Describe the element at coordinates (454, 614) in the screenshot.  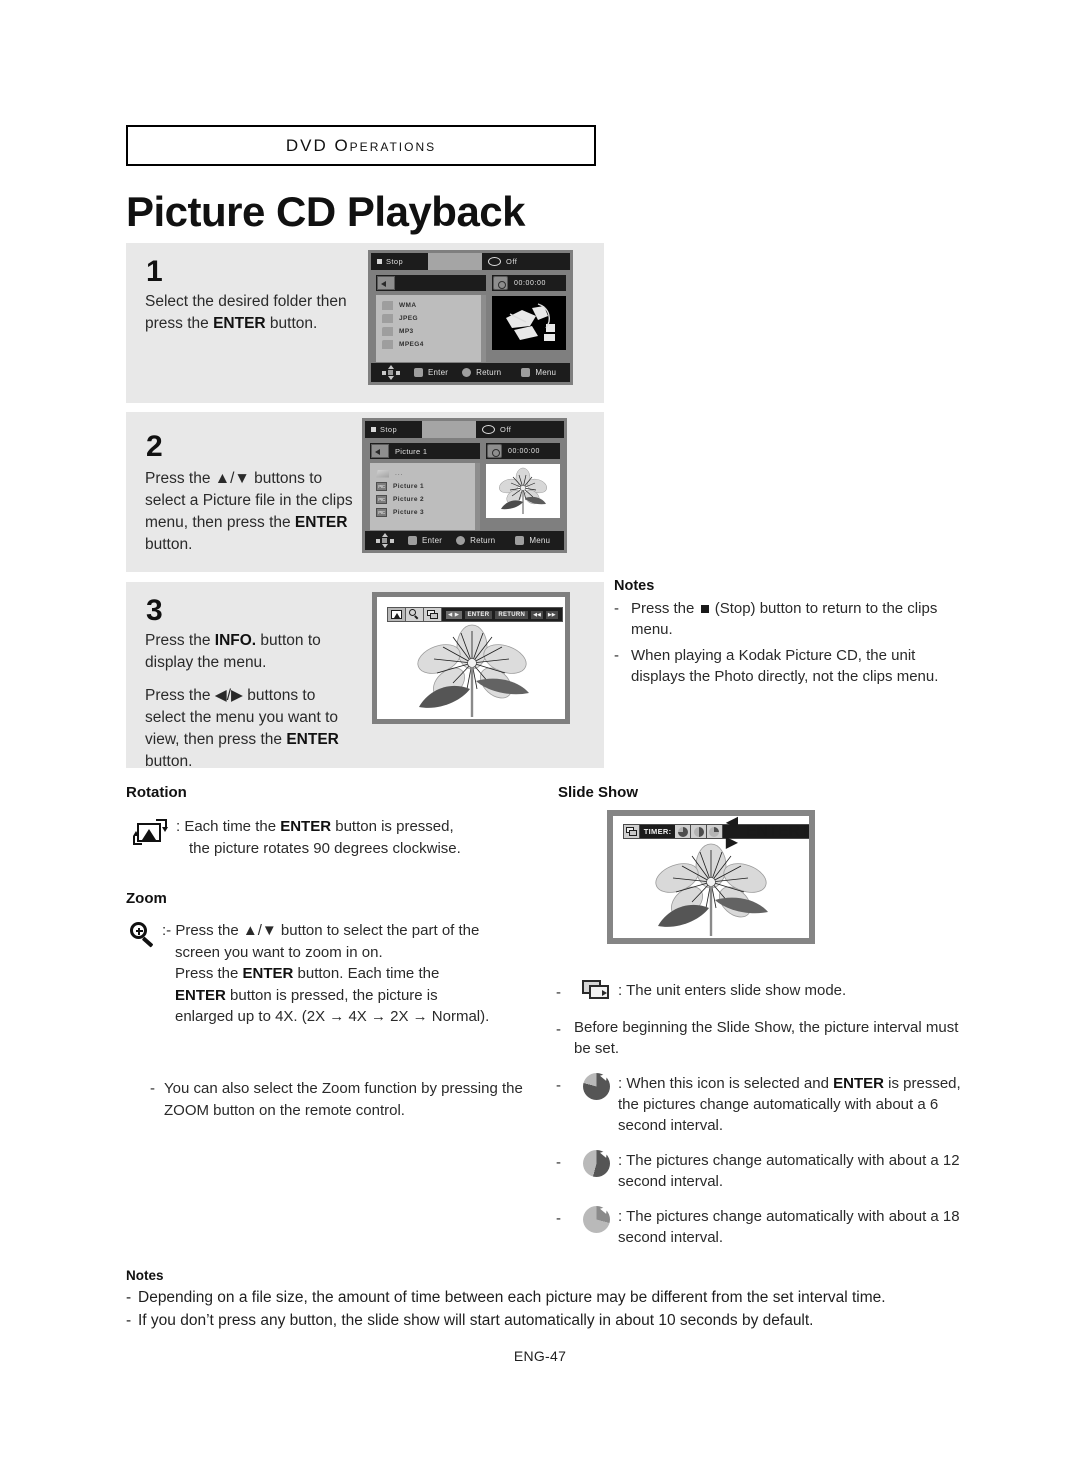
I see `toolbar-arrows-label: ◀ ▶` at that location.